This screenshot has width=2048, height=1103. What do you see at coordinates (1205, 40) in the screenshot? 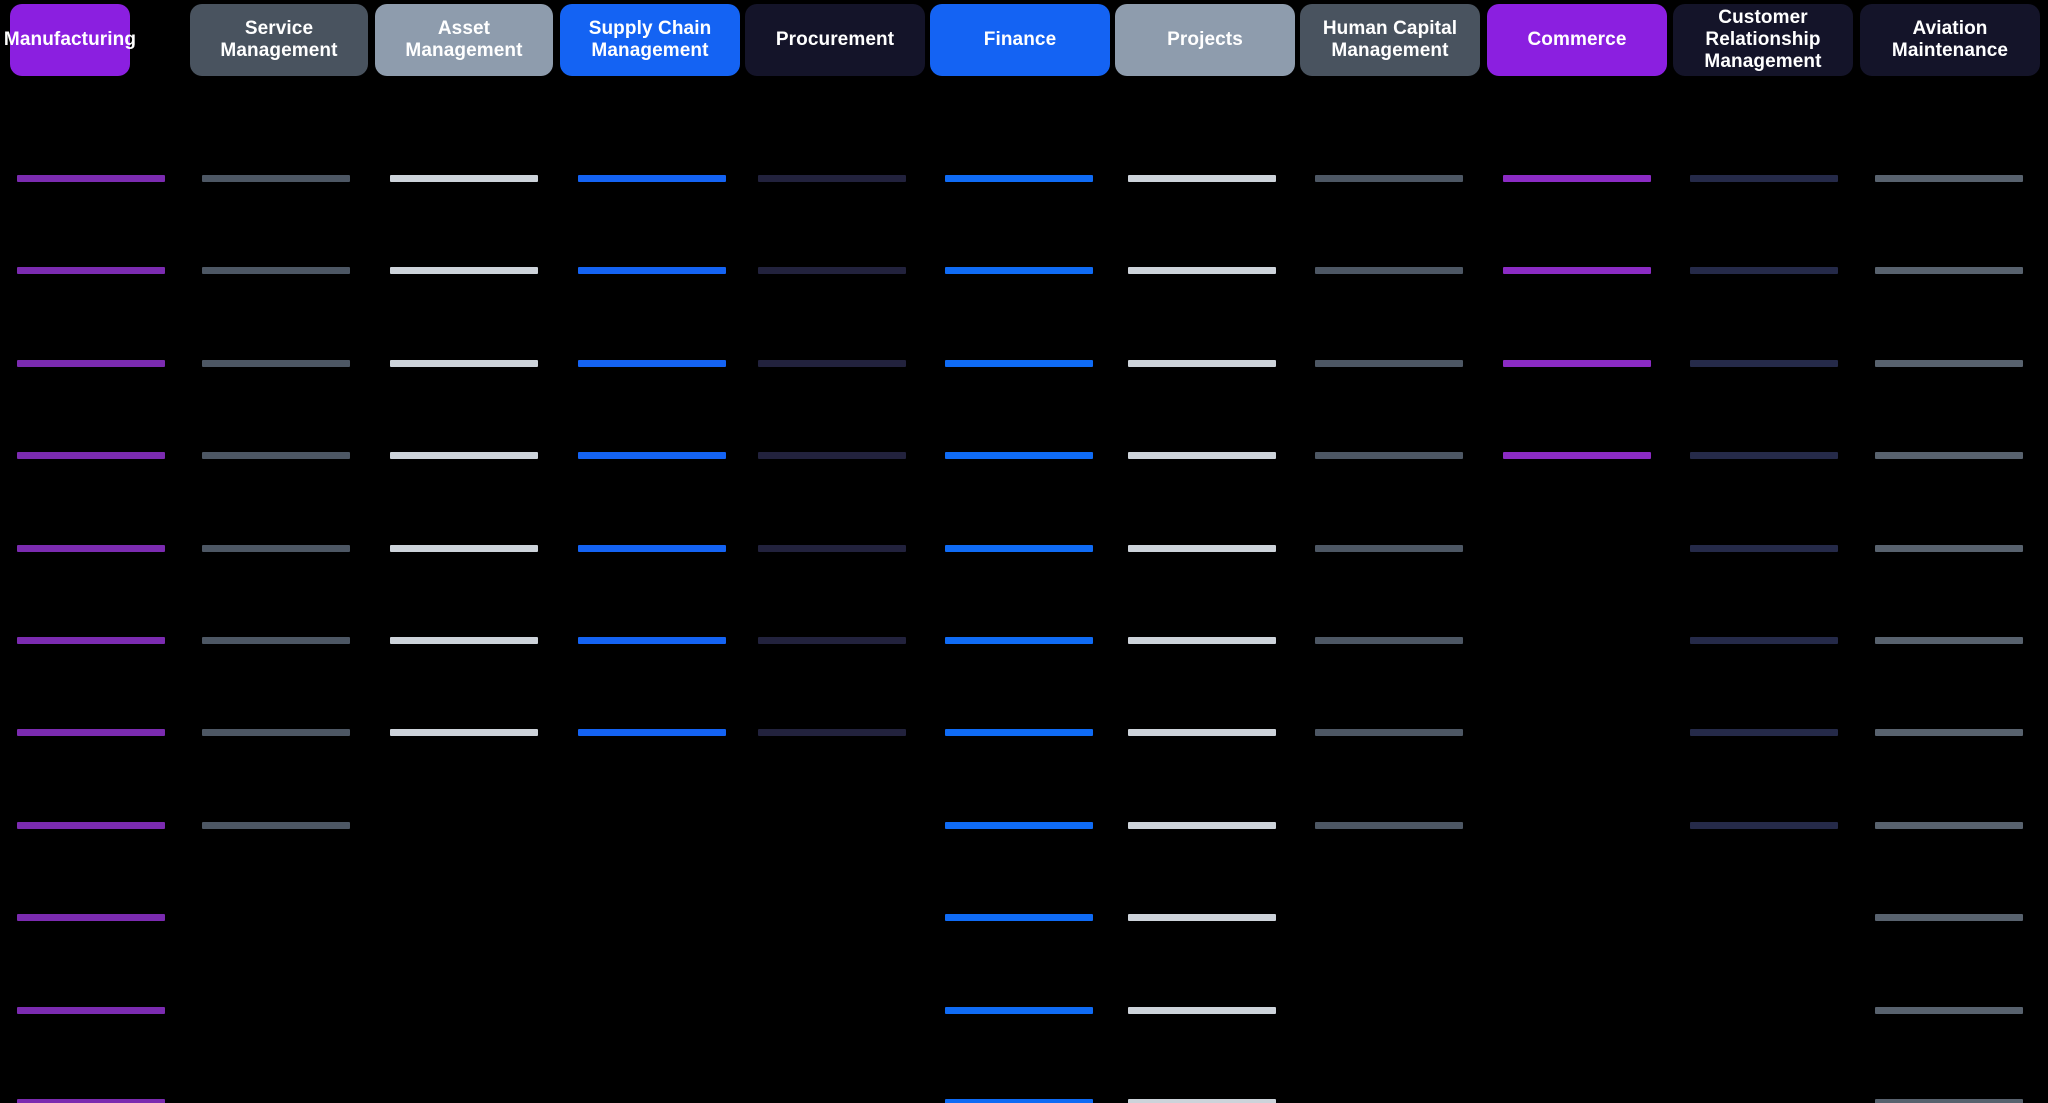
I see `tab-projects: Projects` at bounding box center [1205, 40].